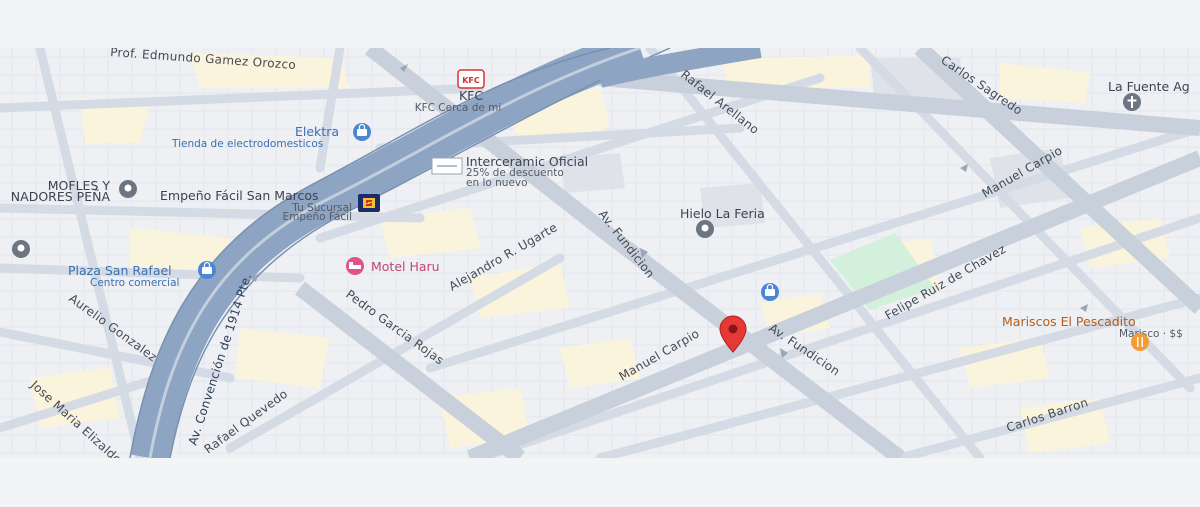 This screenshot has height=507, width=1200. Describe the element at coordinates (405, 266) in the screenshot. I see `poi-motel-name: Motel Haru` at that location.